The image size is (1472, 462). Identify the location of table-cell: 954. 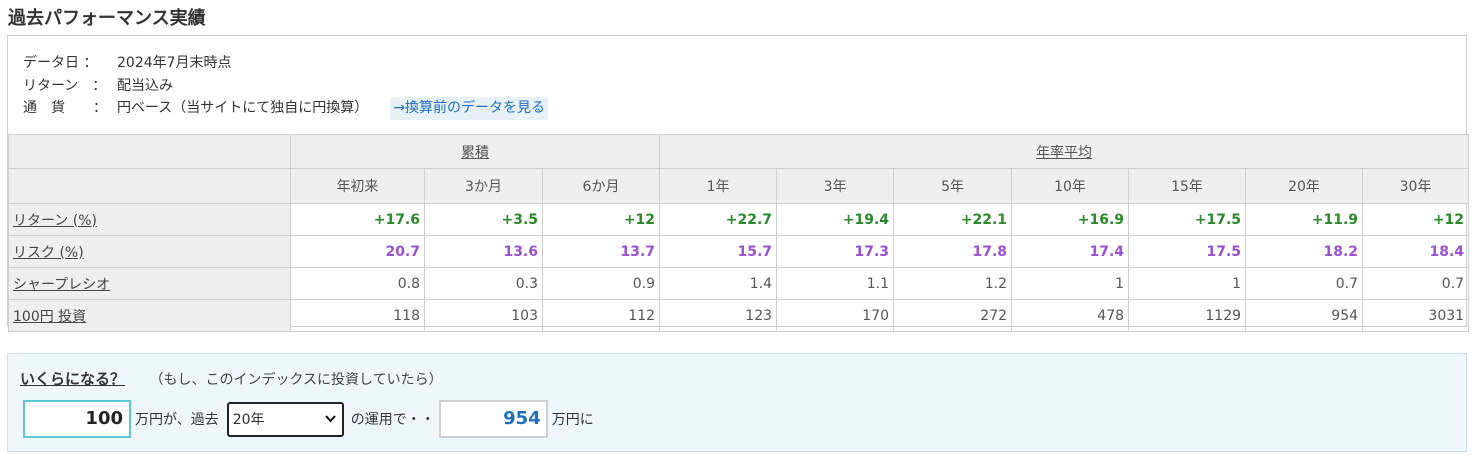
(1304, 315).